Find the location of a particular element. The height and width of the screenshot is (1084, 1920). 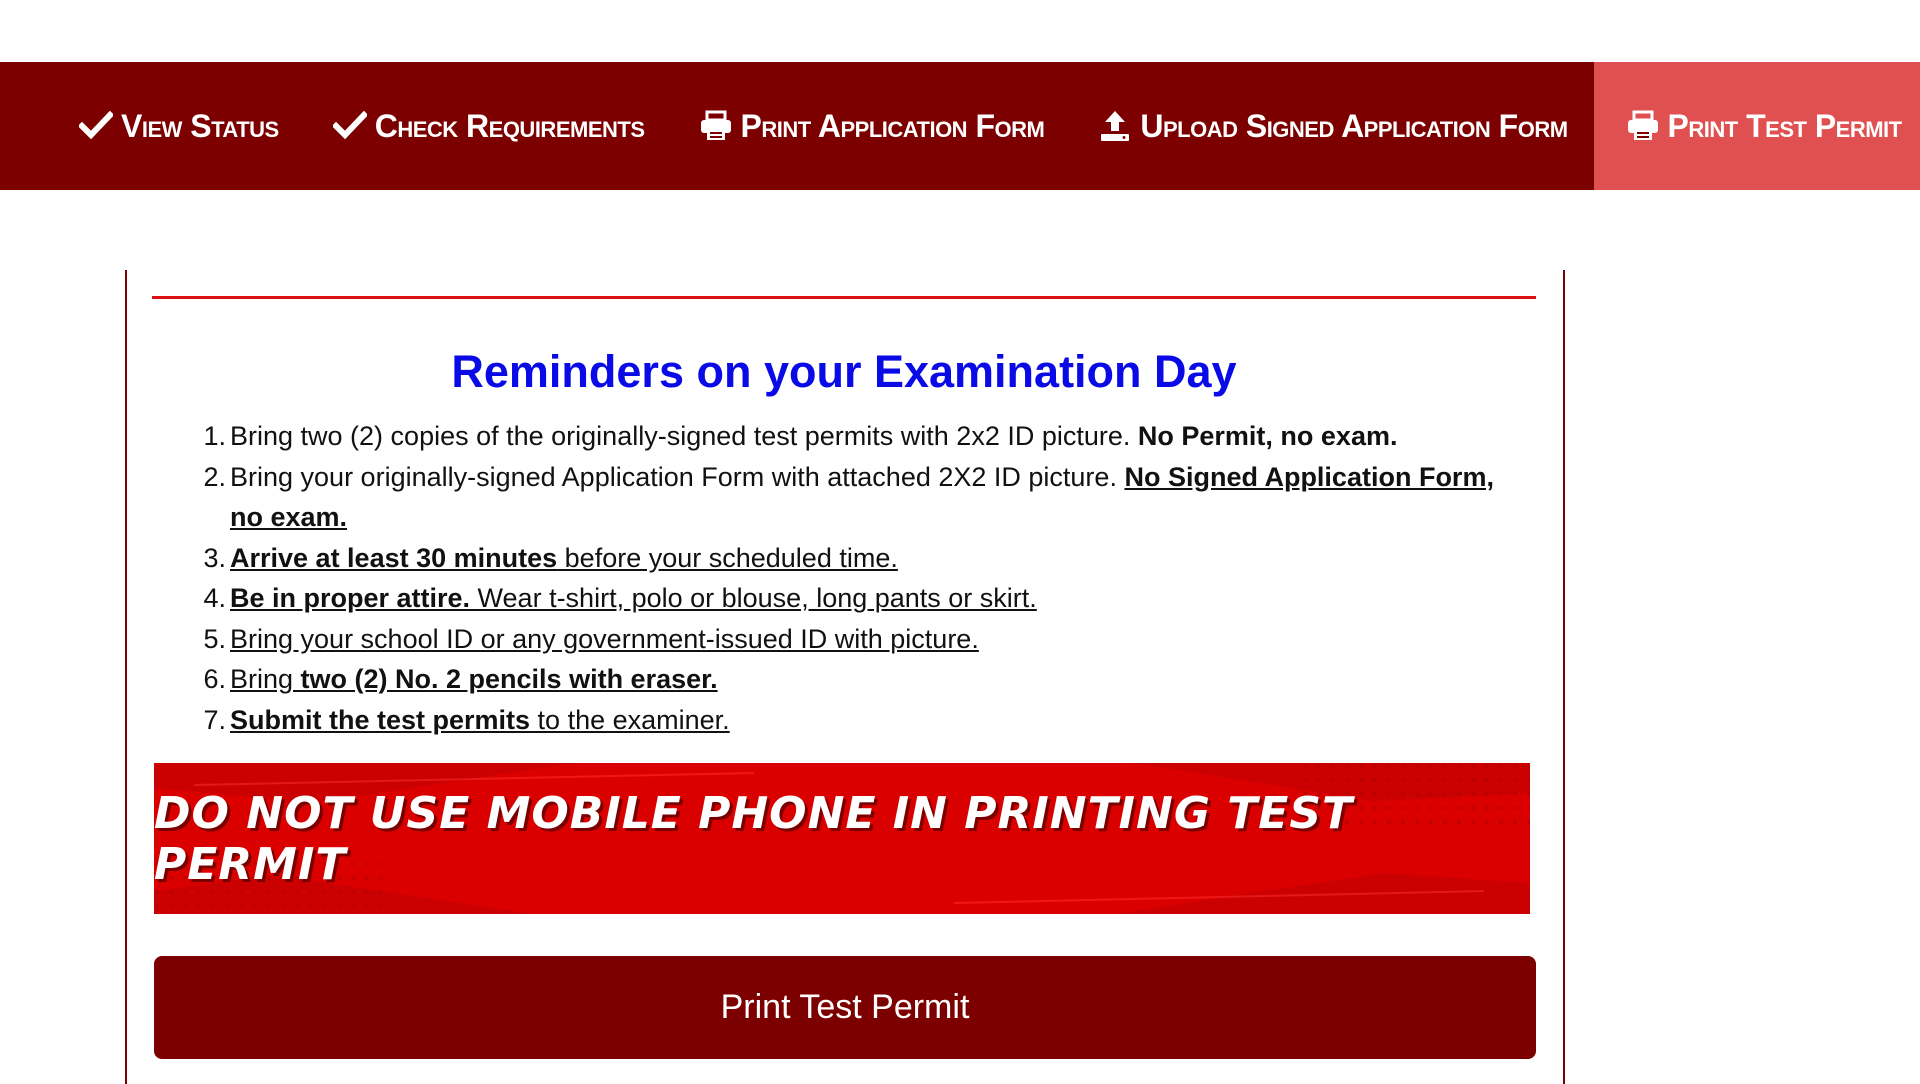

reminder-text: before your scheduled time. is located at coordinates (727, 557).